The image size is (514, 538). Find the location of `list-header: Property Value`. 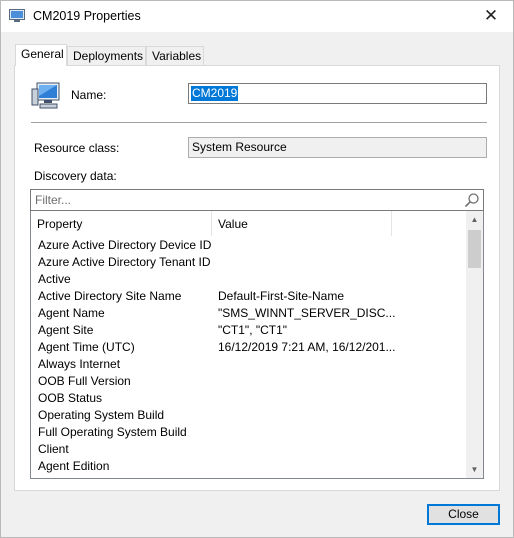

list-header: Property Value is located at coordinates (249, 223).